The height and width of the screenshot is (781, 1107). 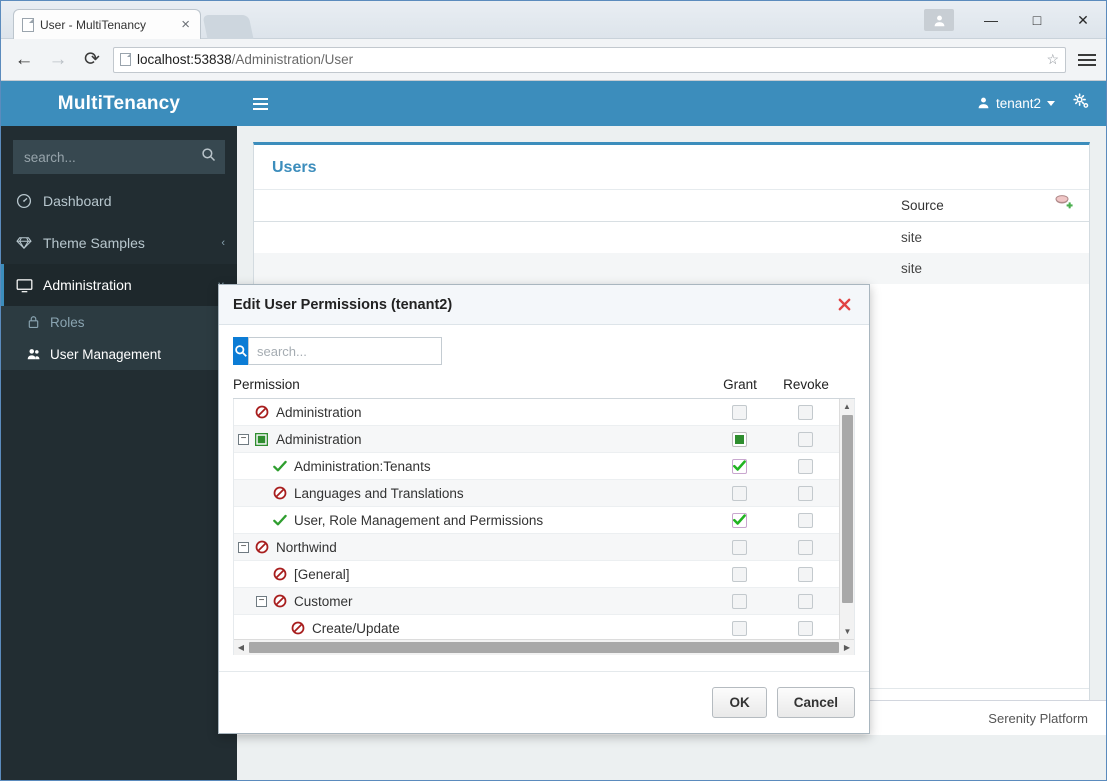 I want to click on panel-header: Users, so click(x=671, y=167).